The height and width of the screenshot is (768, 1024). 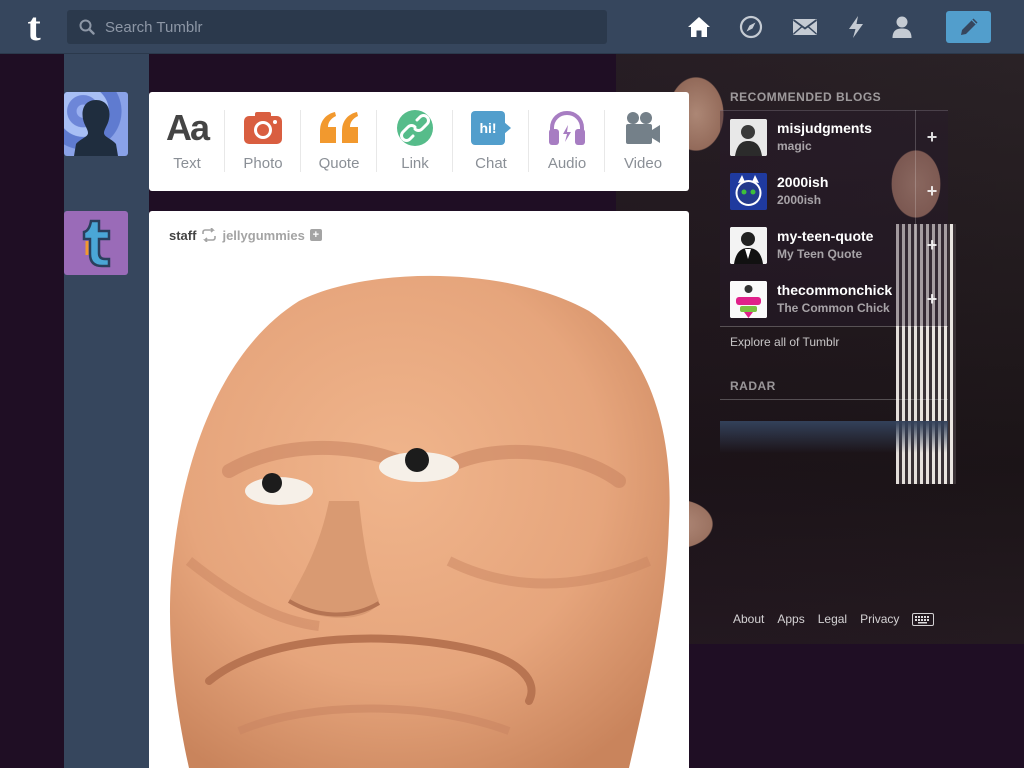 What do you see at coordinates (834, 137) in the screenshot?
I see `recommended-blog-item: misjudgments magic +` at bounding box center [834, 137].